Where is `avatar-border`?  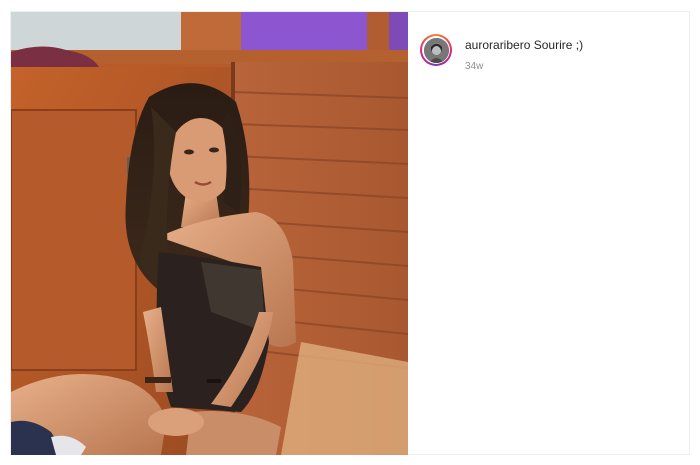 avatar-border is located at coordinates (436, 50).